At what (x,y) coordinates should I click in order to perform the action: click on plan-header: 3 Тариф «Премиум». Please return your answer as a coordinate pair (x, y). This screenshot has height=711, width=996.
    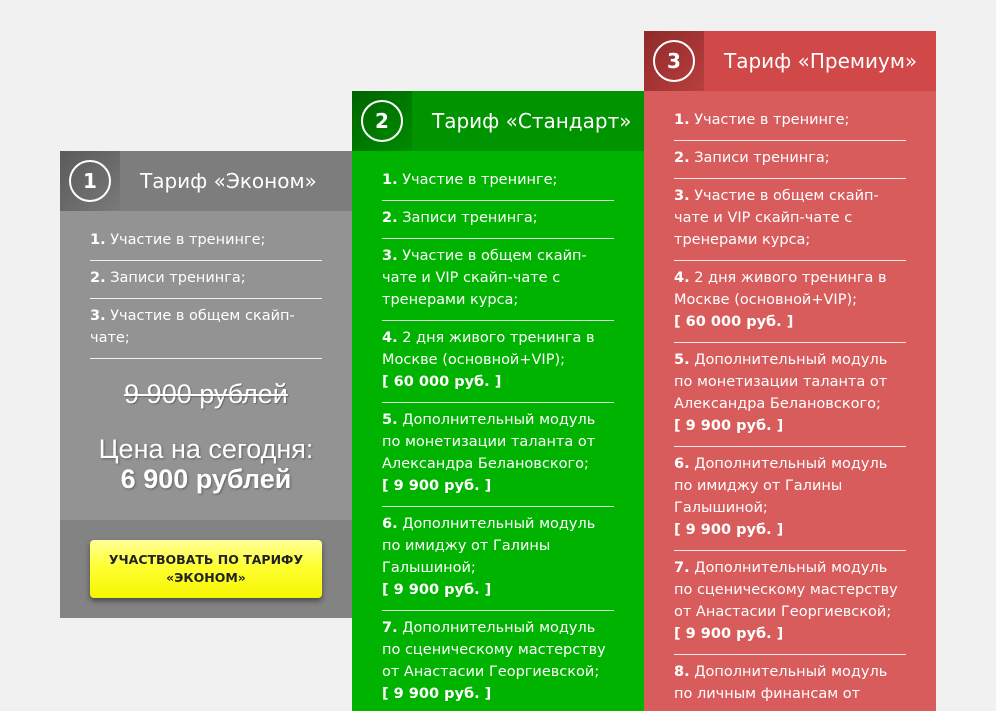
    Looking at the image, I should click on (790, 61).